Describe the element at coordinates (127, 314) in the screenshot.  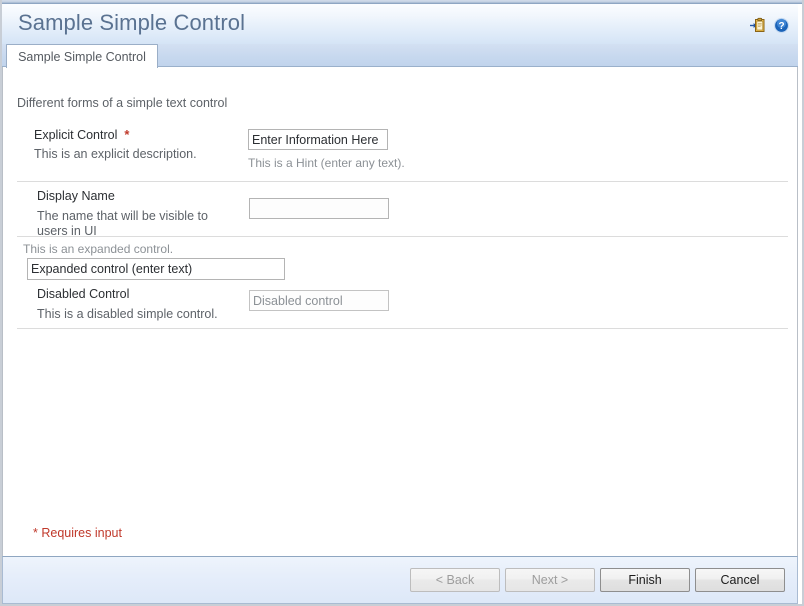
I see `disabled-control-description: This is a disabled simple control.` at that location.